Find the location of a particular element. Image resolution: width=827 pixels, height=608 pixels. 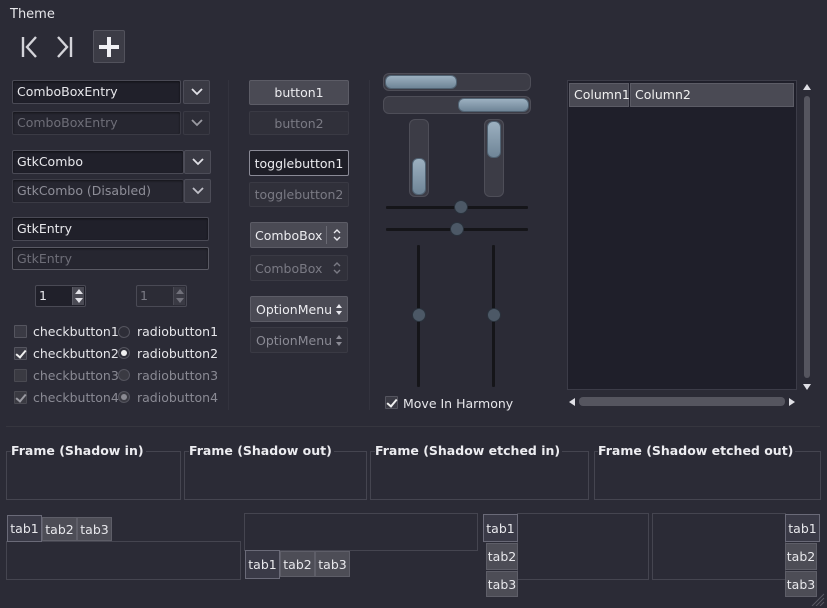

tree-view: Column1 Column2 is located at coordinates (682, 235).